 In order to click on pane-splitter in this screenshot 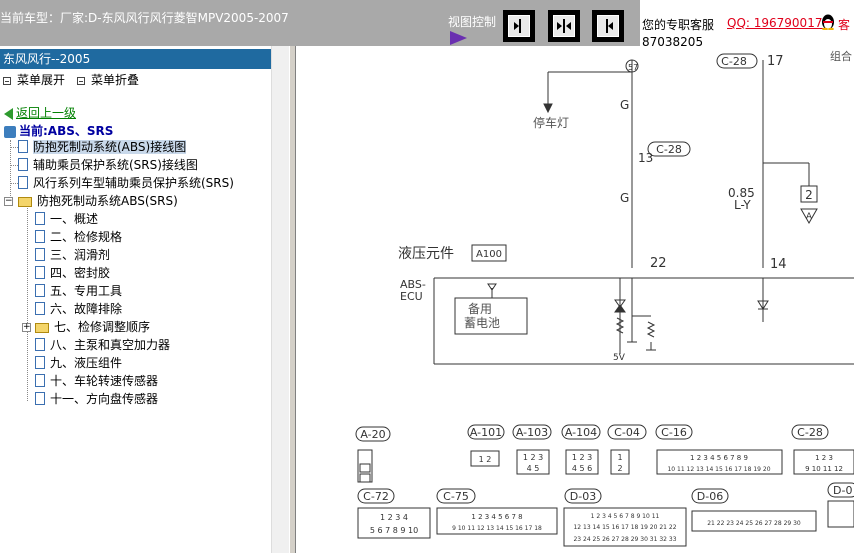, I will do `click(292, 299)`.